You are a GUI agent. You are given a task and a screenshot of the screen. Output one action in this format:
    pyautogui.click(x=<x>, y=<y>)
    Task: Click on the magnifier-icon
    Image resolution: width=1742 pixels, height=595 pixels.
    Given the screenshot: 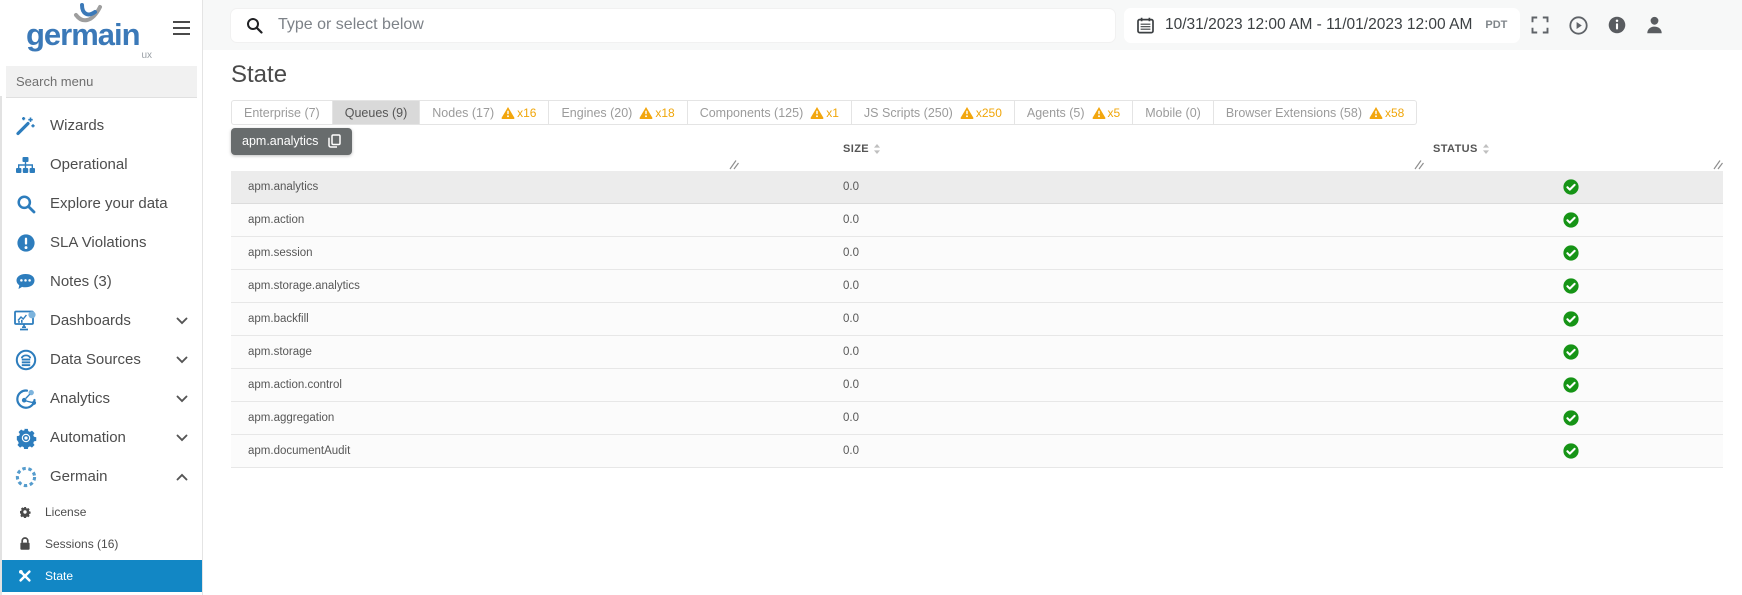 What is the action you would take?
    pyautogui.click(x=254, y=25)
    